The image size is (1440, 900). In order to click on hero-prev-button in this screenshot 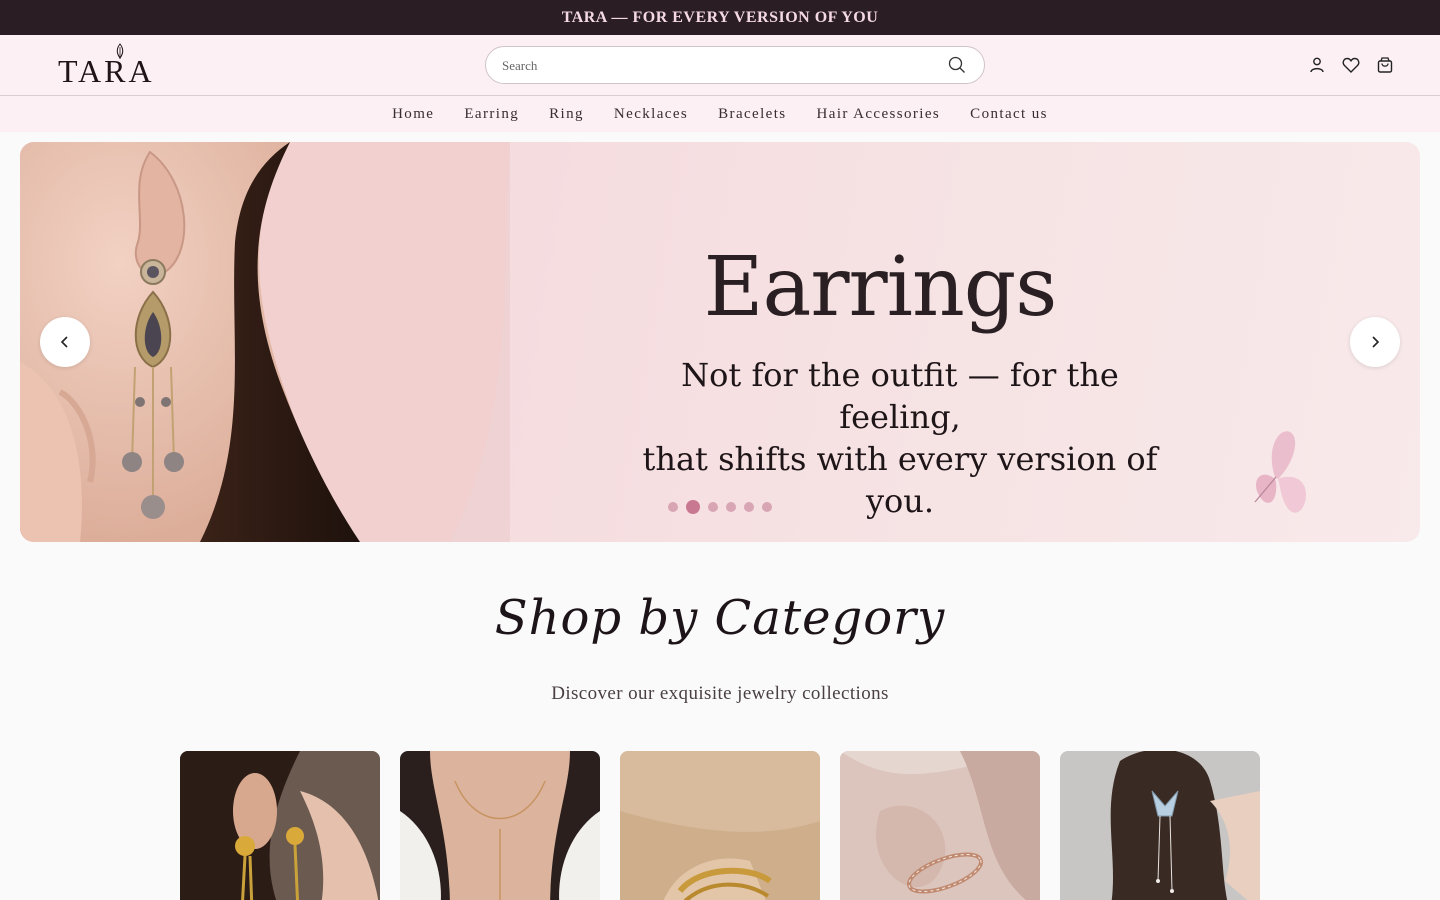, I will do `click(65, 342)`.